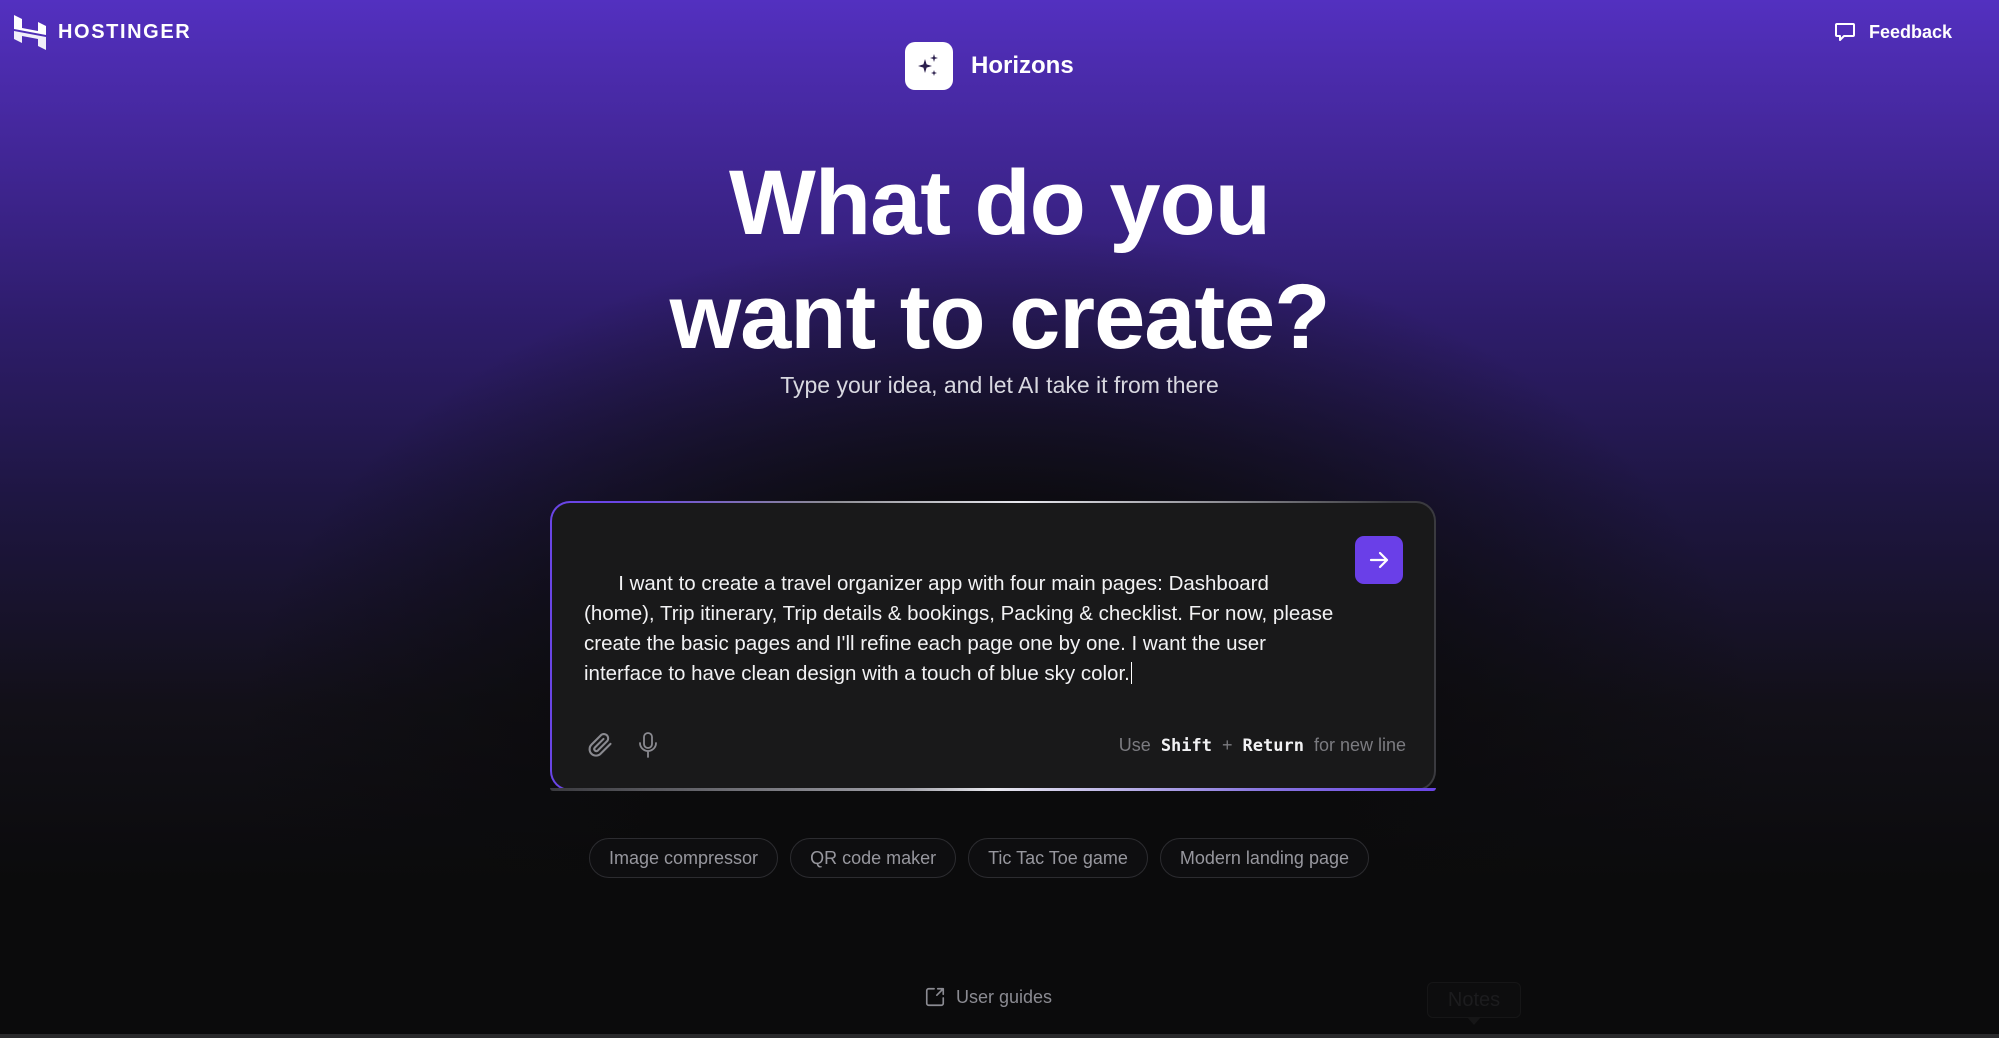 The width and height of the screenshot is (1999, 1038). What do you see at coordinates (1000, 317) in the screenshot?
I see `title-line-2: want to create?` at bounding box center [1000, 317].